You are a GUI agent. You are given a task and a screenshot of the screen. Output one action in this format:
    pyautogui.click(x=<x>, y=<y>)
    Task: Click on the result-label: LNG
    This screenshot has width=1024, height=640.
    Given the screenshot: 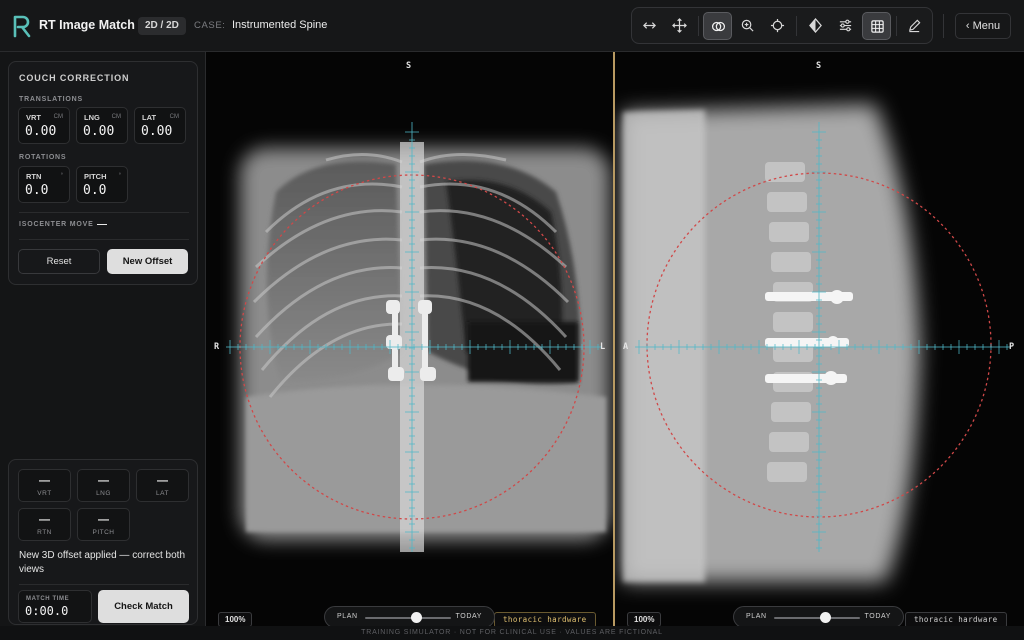 What is the action you would take?
    pyautogui.click(x=103, y=493)
    